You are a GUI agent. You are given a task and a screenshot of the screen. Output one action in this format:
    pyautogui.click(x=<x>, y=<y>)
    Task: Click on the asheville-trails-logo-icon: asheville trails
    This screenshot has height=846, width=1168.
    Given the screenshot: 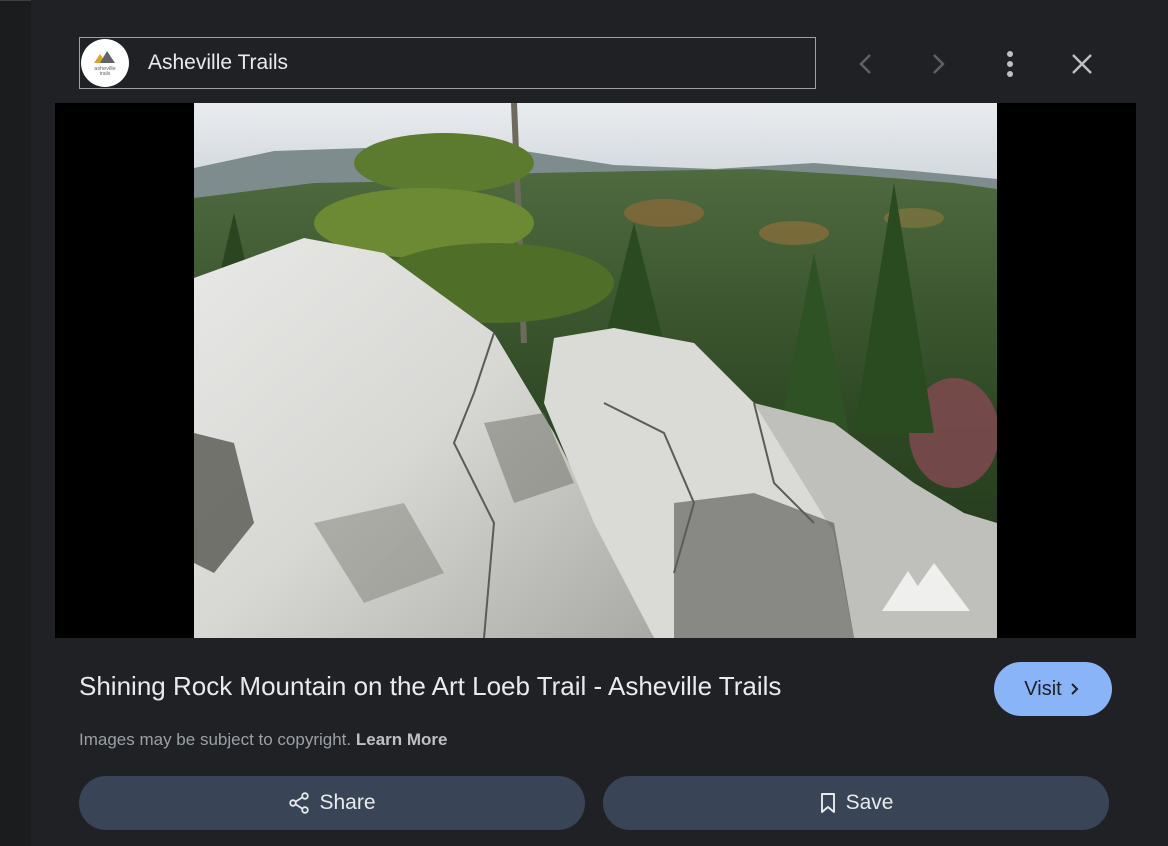 What is the action you would take?
    pyautogui.click(x=105, y=64)
    